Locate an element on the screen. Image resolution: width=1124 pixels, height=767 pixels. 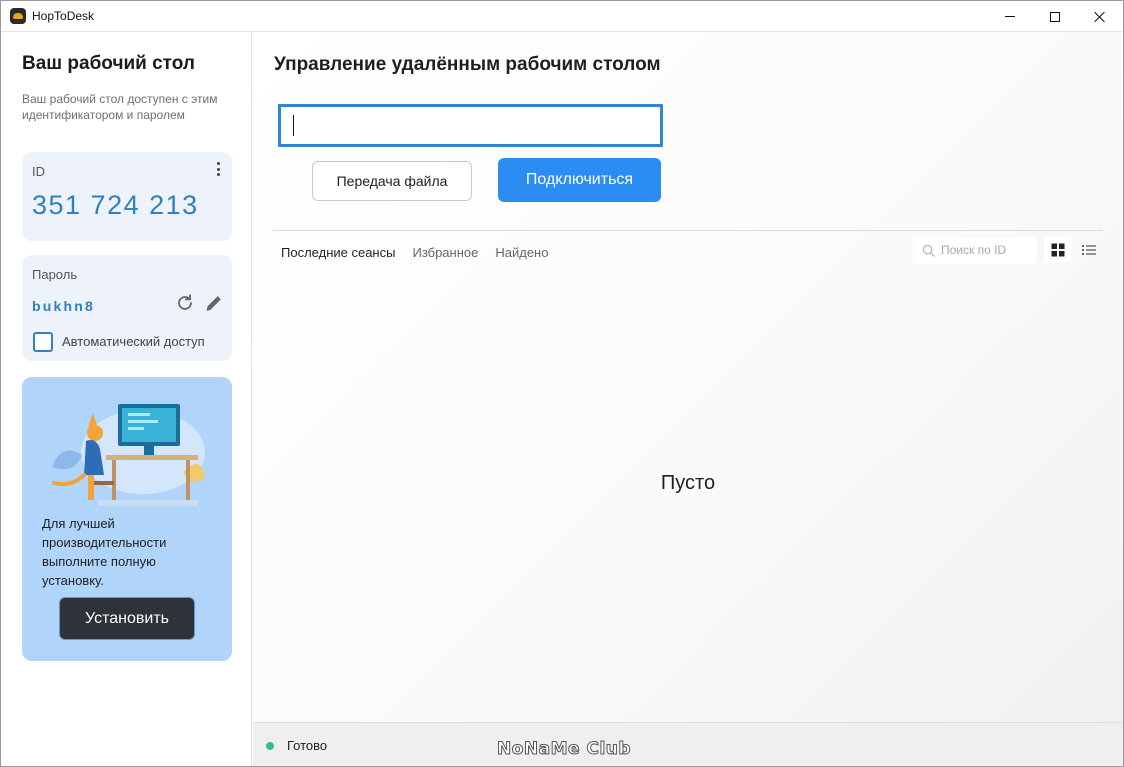
minimize-button is located at coordinates (1010, 16).